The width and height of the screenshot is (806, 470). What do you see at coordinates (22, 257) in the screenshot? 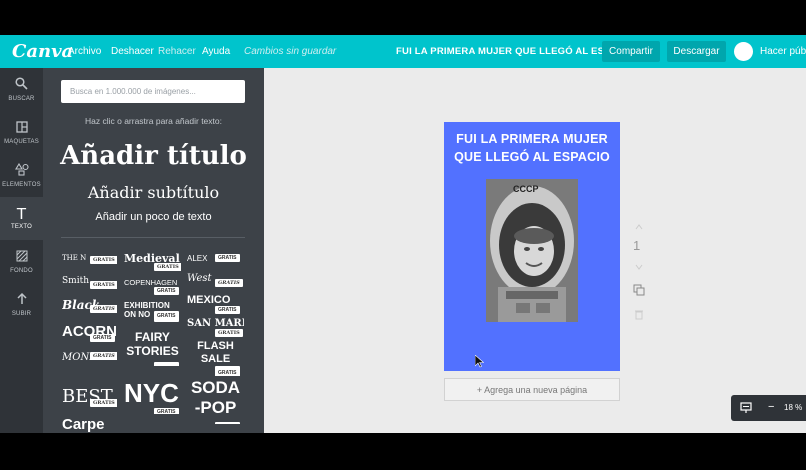
I see `background-icon` at bounding box center [22, 257].